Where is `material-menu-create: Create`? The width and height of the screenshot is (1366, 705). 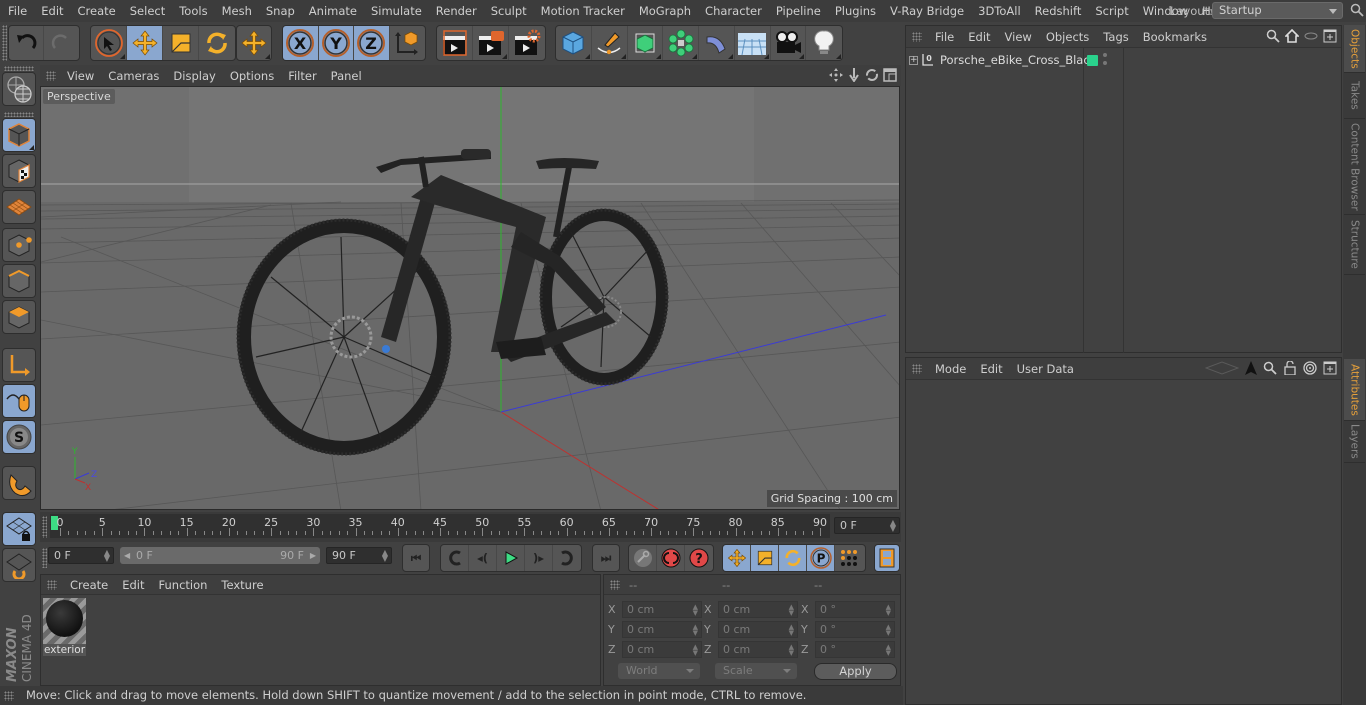
material-menu-create: Create is located at coordinates (89, 585).